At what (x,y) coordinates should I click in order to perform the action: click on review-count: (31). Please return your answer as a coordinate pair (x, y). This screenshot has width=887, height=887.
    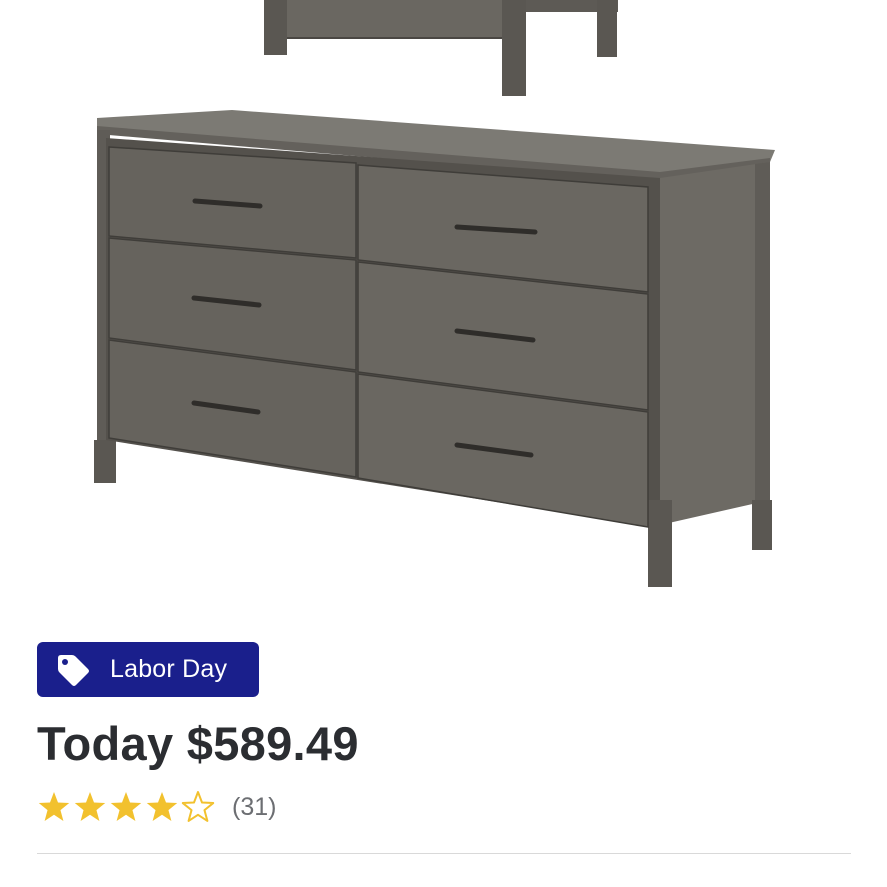
    Looking at the image, I should click on (254, 807).